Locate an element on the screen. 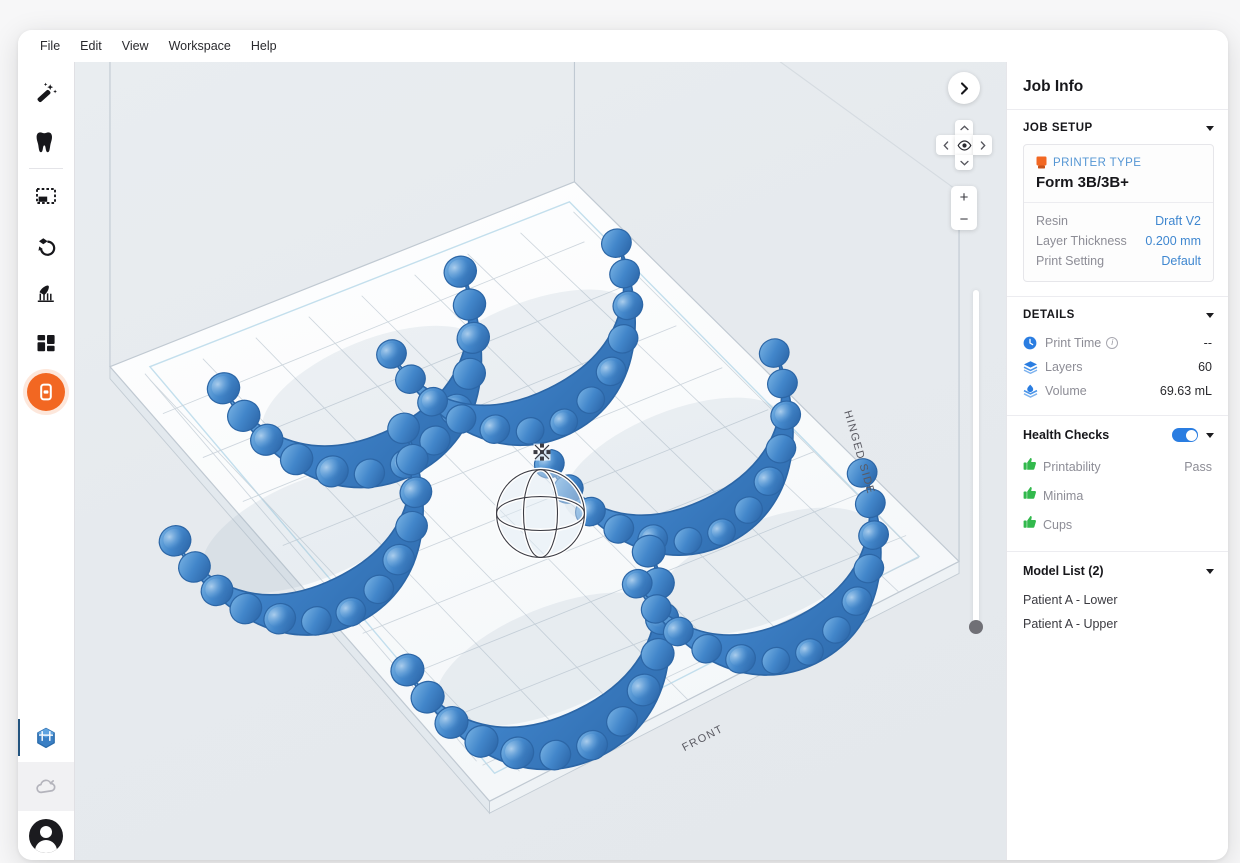  orientation-icon is located at coordinates (46, 244).